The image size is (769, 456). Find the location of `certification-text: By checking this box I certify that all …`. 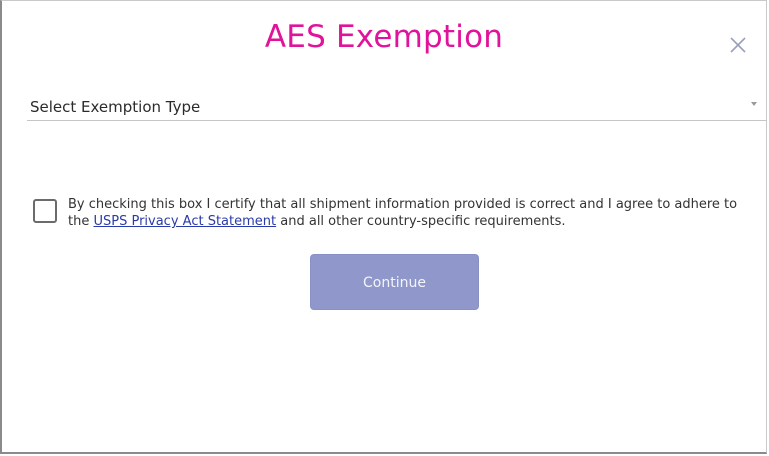

certification-text: By checking this box I certify that all … is located at coordinates (408, 213).